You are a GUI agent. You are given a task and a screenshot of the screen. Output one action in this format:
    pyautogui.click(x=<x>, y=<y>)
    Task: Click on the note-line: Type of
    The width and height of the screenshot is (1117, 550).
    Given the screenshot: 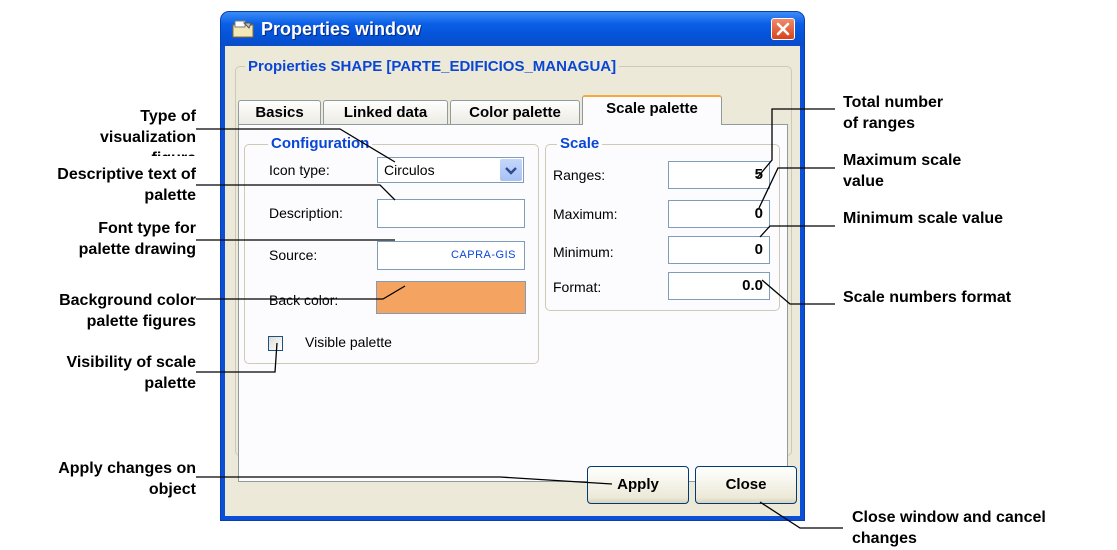 What is the action you would take?
    pyautogui.click(x=168, y=116)
    